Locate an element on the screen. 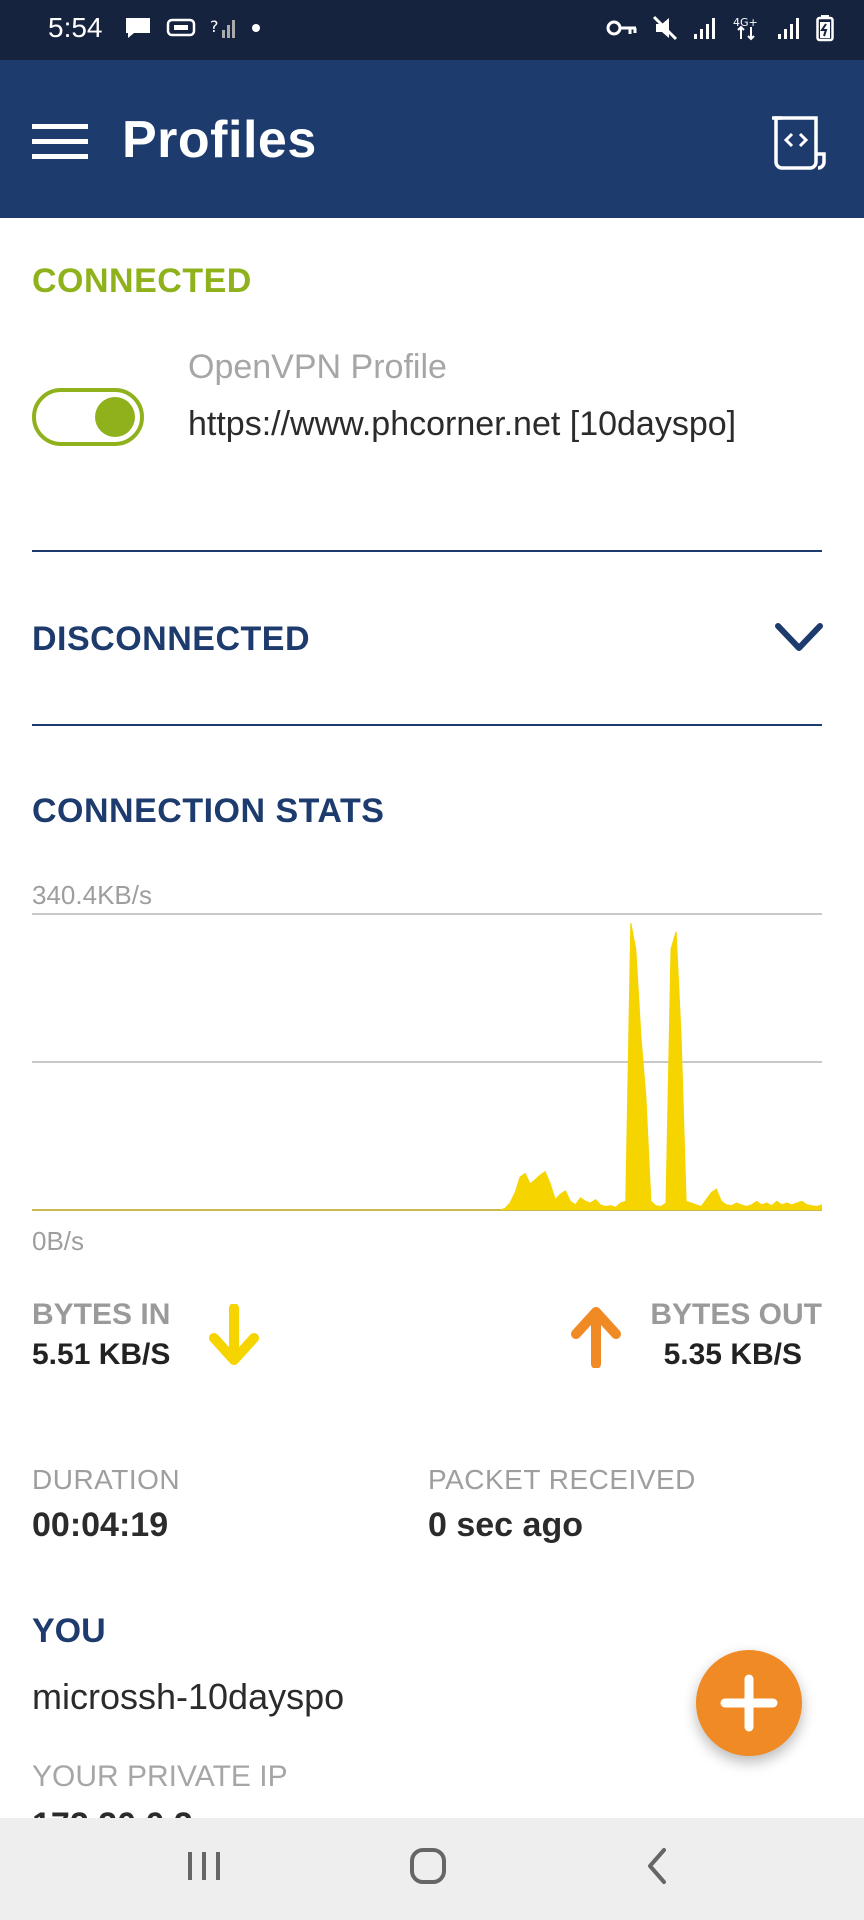 The height and width of the screenshot is (1920, 864). status-left-icons: ? is located at coordinates (193, 28).